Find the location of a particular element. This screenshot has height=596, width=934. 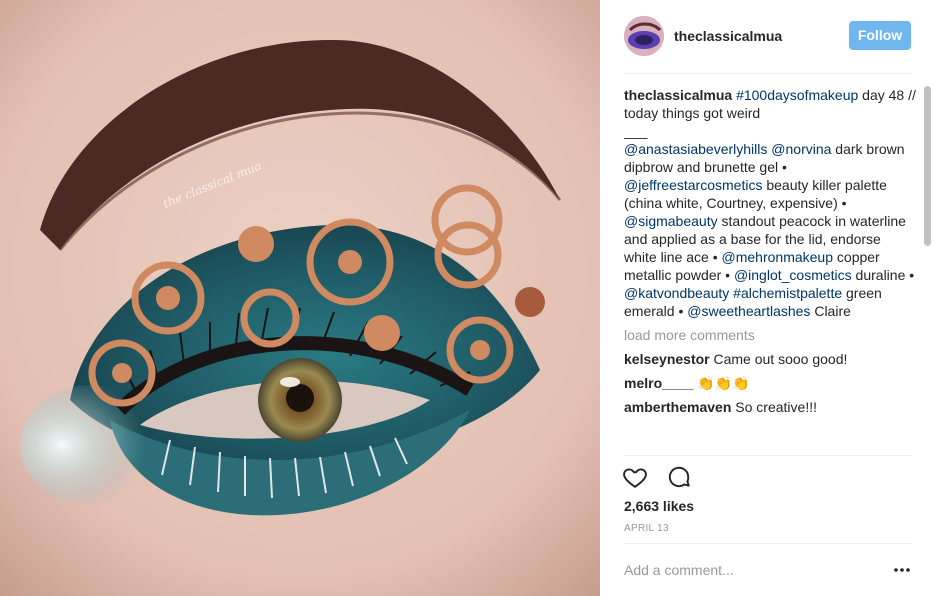

comment-text: Came out sooo good! is located at coordinates (778, 359).